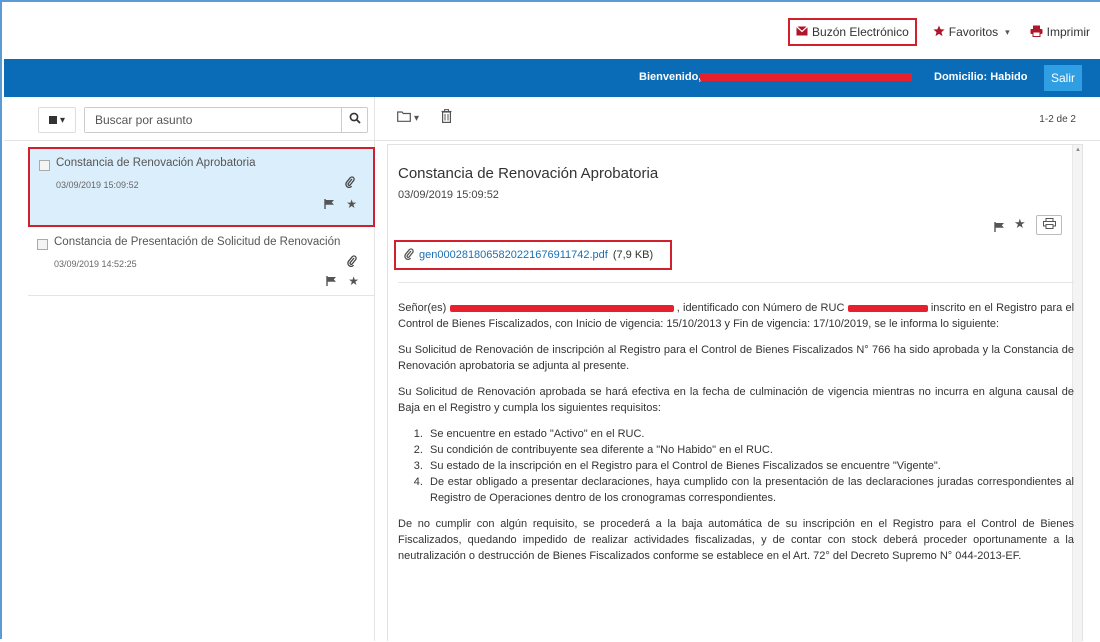 This screenshot has height=642, width=1100. I want to click on search-box, so click(226, 120).